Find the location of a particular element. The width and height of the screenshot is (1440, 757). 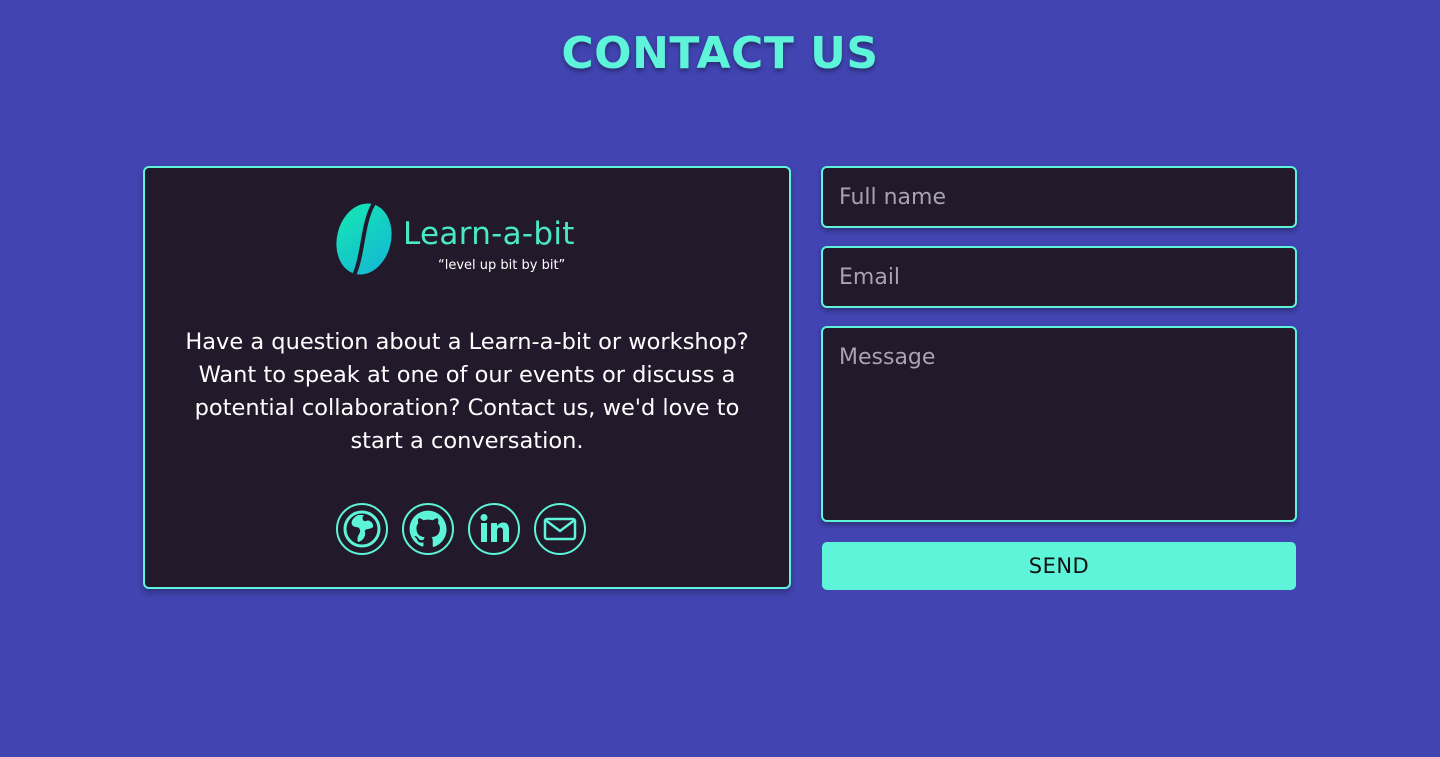

mail-icon is located at coordinates (560, 529).